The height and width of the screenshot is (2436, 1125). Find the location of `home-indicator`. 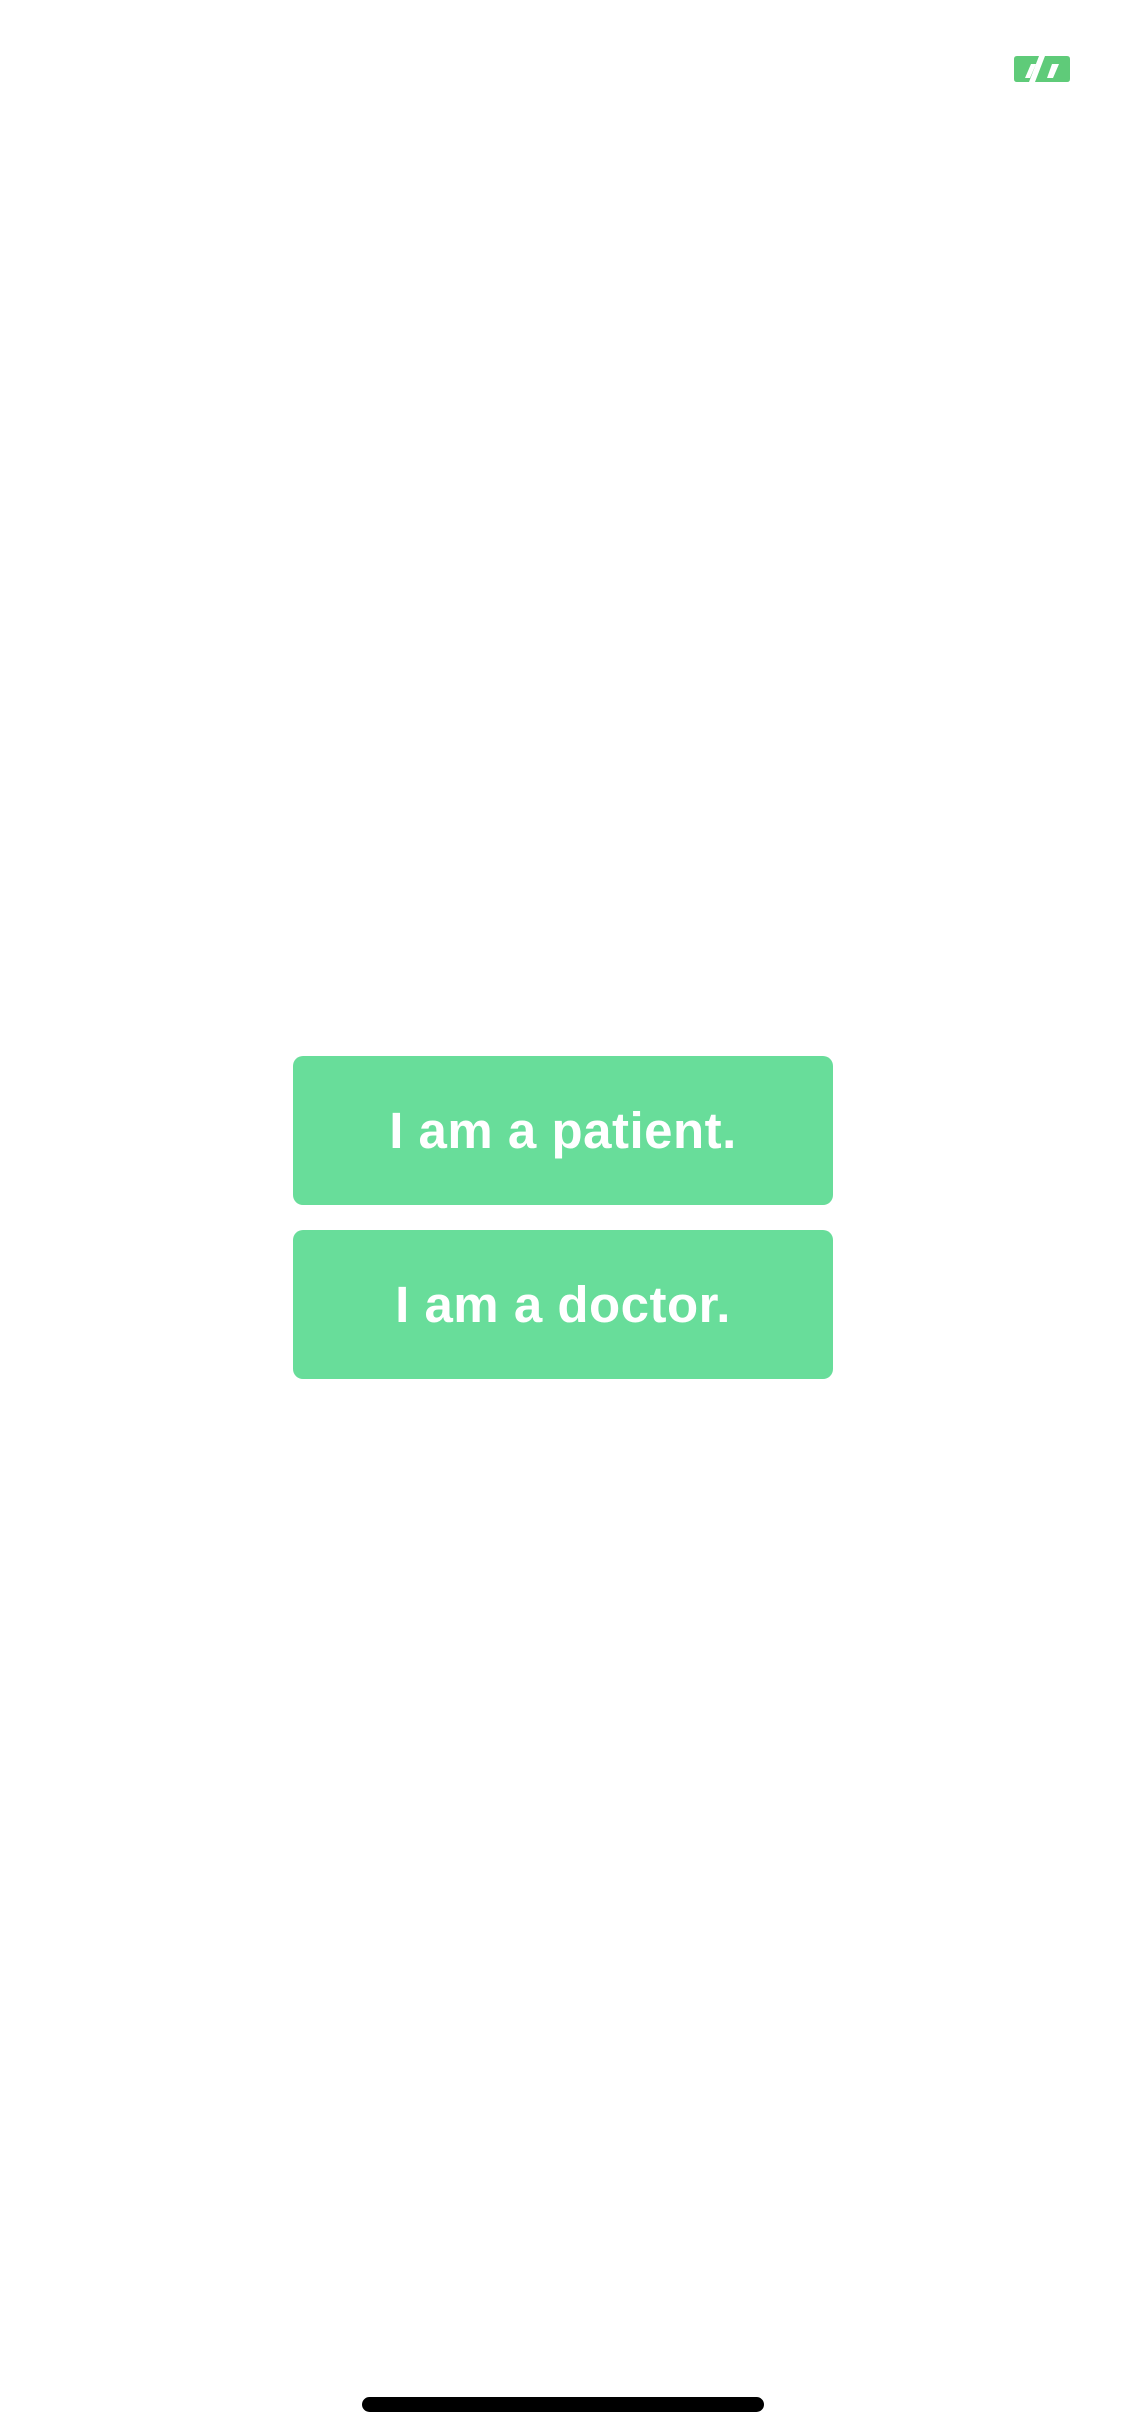

home-indicator is located at coordinates (563, 2404).